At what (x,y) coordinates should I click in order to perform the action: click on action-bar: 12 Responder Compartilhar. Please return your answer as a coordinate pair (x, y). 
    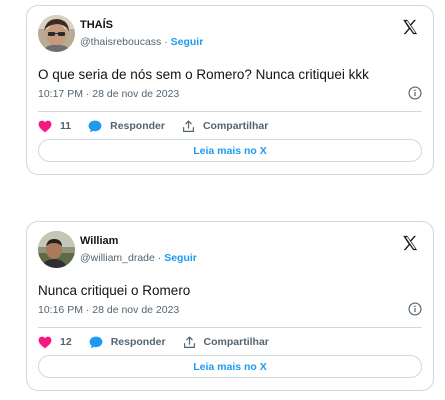
    Looking at the image, I should click on (162, 342).